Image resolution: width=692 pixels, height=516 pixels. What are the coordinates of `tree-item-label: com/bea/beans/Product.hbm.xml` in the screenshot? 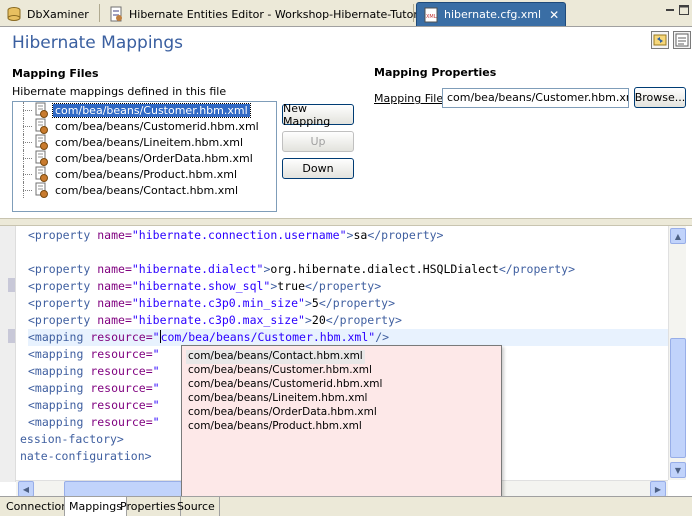 It's located at (146, 174).